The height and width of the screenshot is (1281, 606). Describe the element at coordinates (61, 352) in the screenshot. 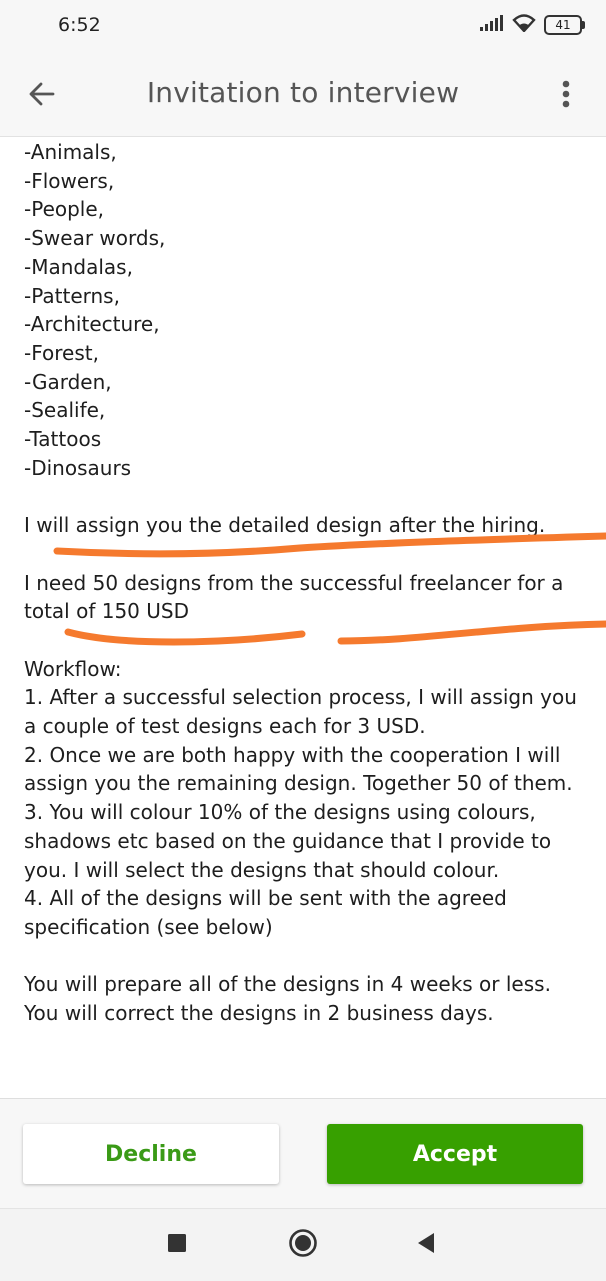

I see `list-item: -Forest,` at that location.